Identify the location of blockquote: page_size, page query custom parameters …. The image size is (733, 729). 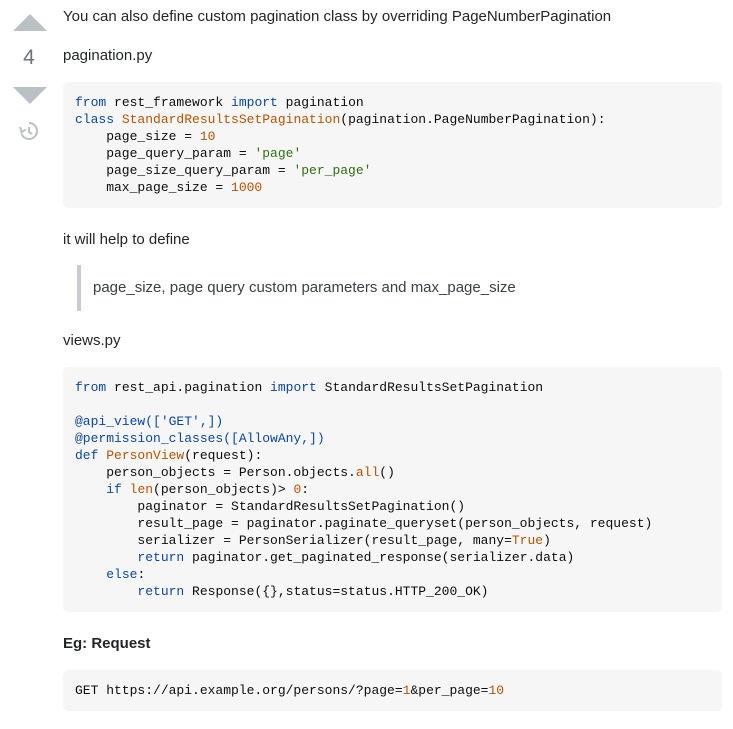
(387, 288).